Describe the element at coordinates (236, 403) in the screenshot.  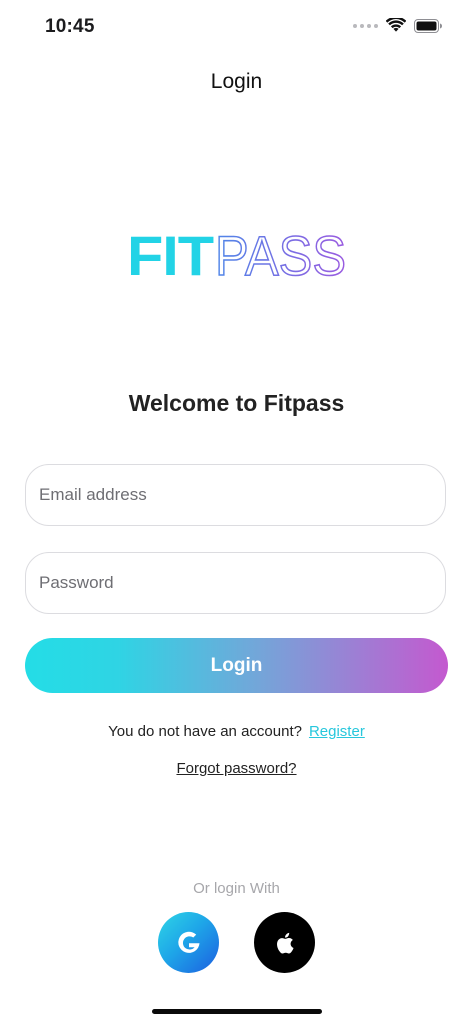
I see `welcome-heading: Welcome to Fitpass` at that location.